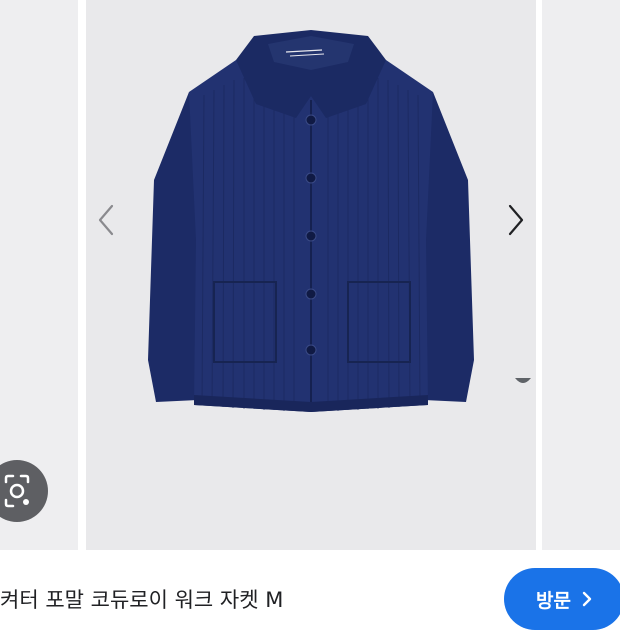 This screenshot has height=630, width=620. Describe the element at coordinates (17, 491) in the screenshot. I see `google-lens-icon` at that location.